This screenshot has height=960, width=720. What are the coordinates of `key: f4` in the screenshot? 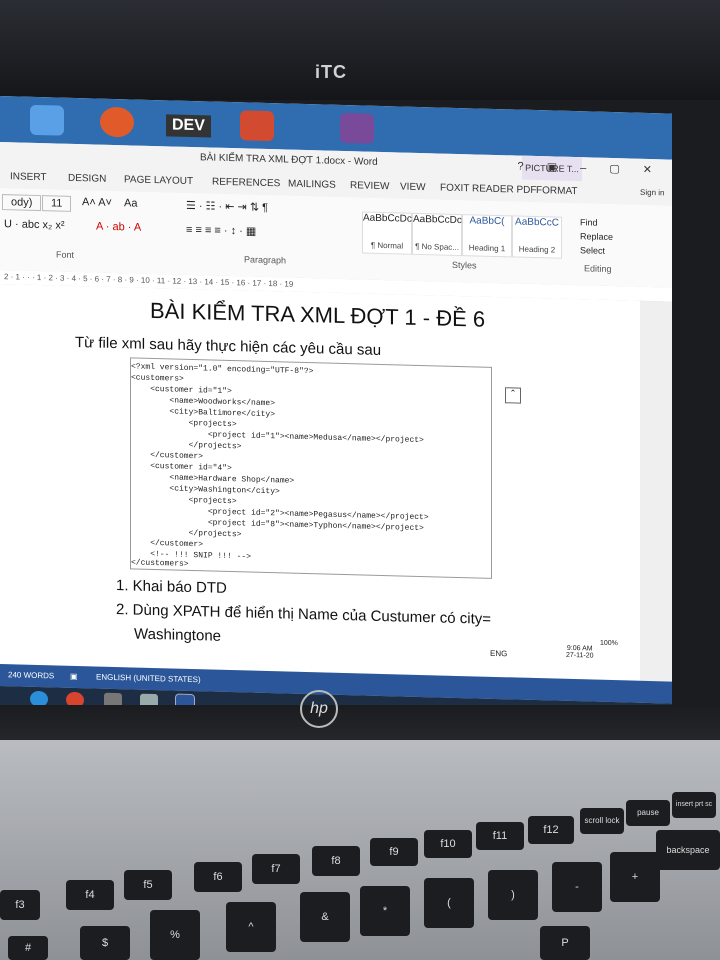 It's located at (90, 895).